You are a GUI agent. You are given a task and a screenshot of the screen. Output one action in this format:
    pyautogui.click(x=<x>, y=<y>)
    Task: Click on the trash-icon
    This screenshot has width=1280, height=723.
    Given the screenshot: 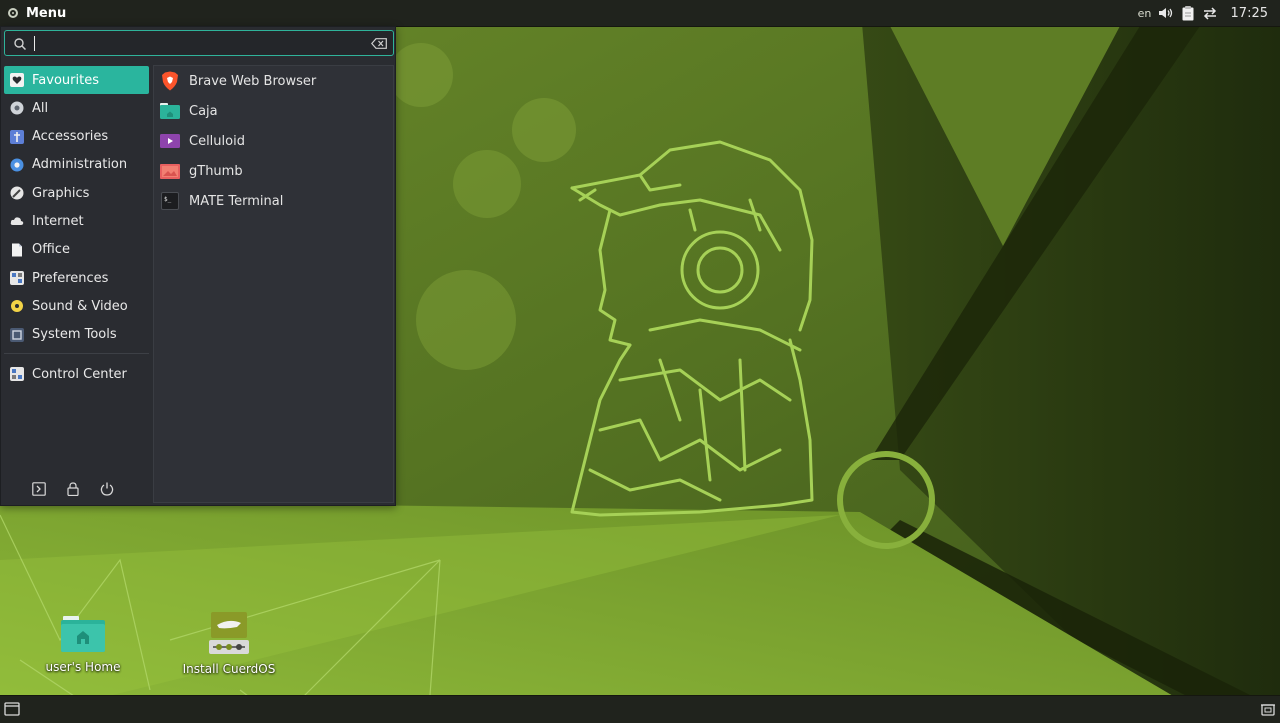 What is the action you would take?
    pyautogui.click(x=1268, y=709)
    